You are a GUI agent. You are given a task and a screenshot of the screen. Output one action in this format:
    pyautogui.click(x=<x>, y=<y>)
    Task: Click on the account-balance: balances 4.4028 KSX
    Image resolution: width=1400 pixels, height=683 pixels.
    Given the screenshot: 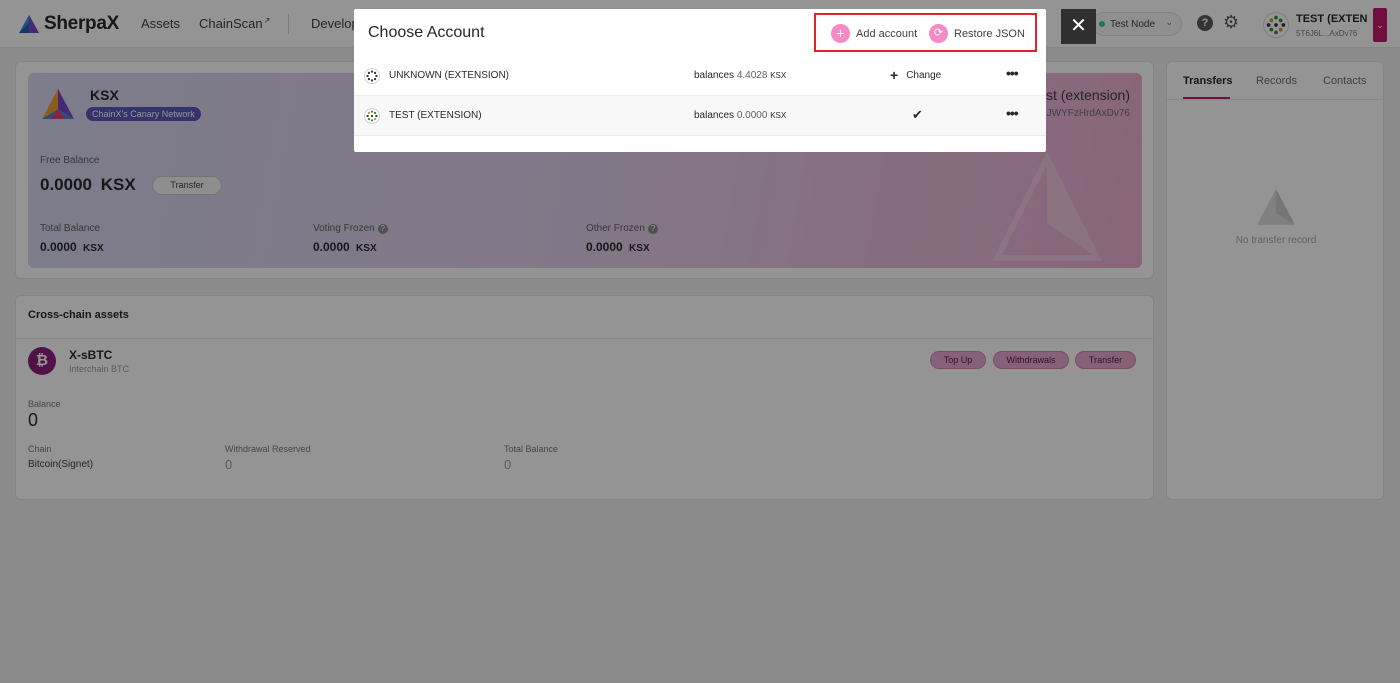 What is the action you would take?
    pyautogui.click(x=740, y=75)
    